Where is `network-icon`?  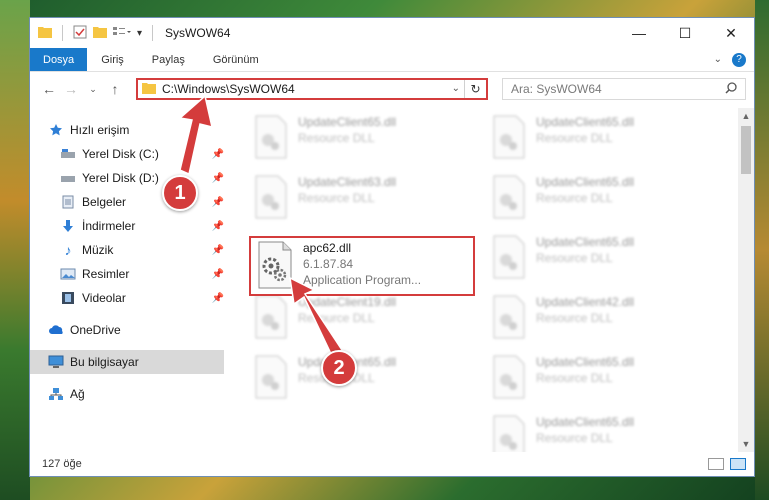
network-icon is located at coordinates (56, 394).